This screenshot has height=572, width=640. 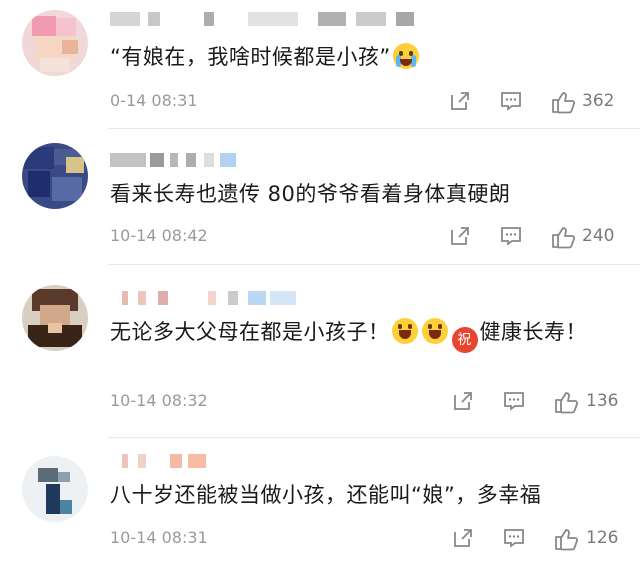 What do you see at coordinates (405, 56) in the screenshot?
I see `crying-face-icon` at bounding box center [405, 56].